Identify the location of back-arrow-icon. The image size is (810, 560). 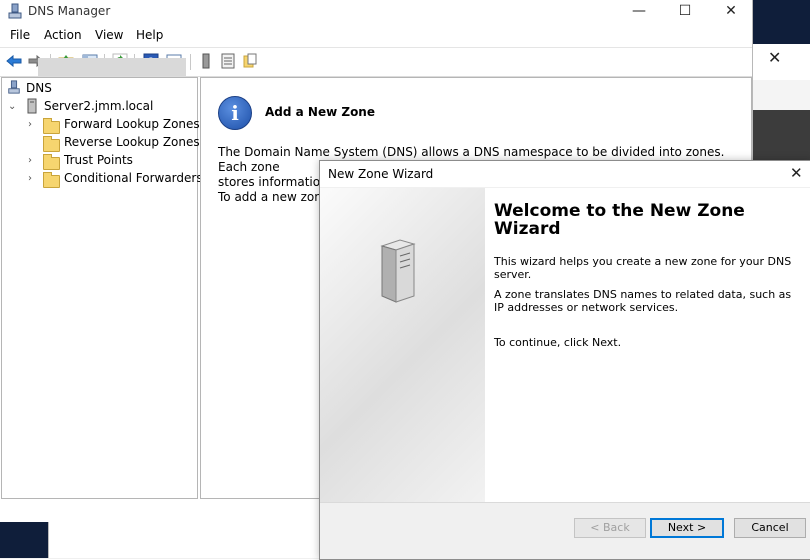
(14, 61).